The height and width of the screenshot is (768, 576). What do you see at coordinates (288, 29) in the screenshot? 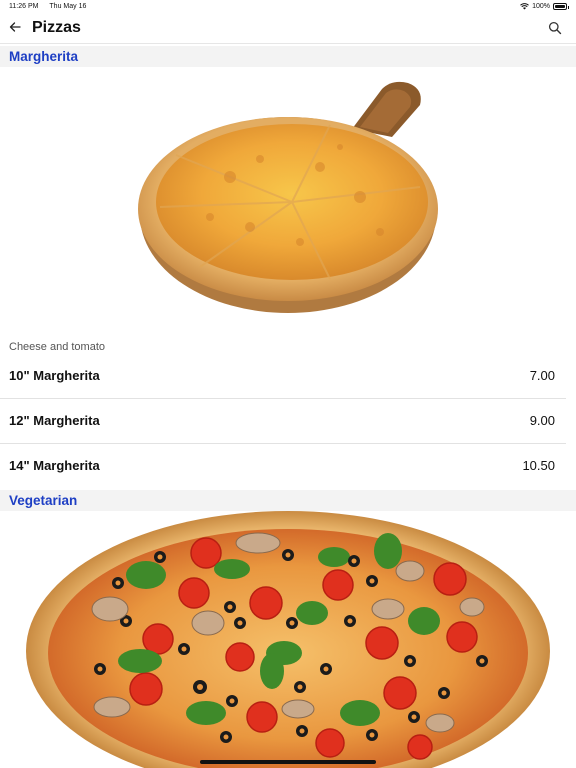
I see `nav-bar: Pizzas` at bounding box center [288, 29].